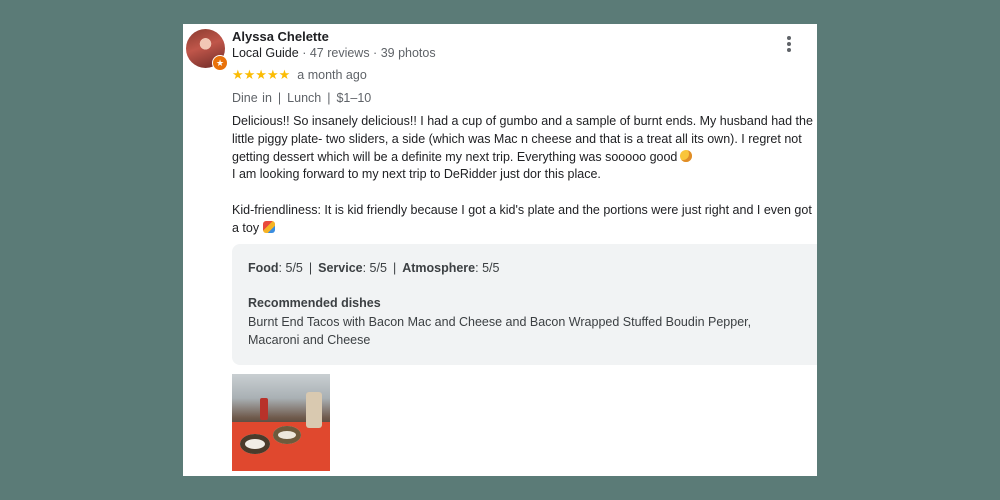 The image size is (1000, 500). I want to click on category-scores: Food: 5/5 | Service: 5/5 | Atmosphere: 5/5, so click(374, 268).